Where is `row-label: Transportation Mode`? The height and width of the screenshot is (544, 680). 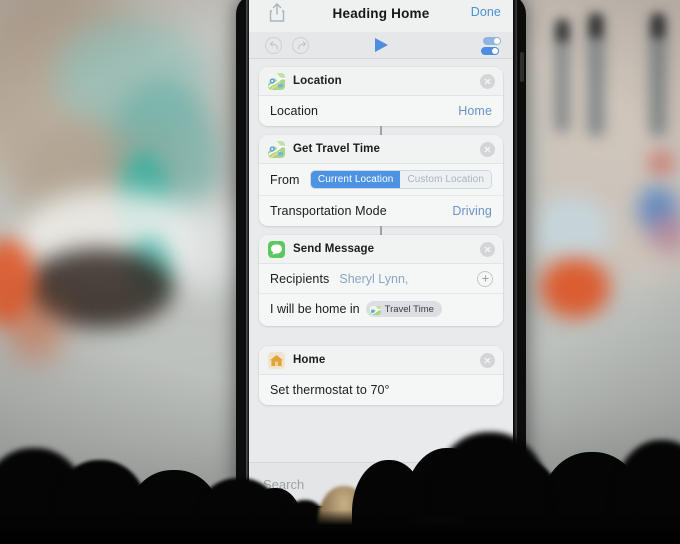 row-label: Transportation Mode is located at coordinates (328, 211).